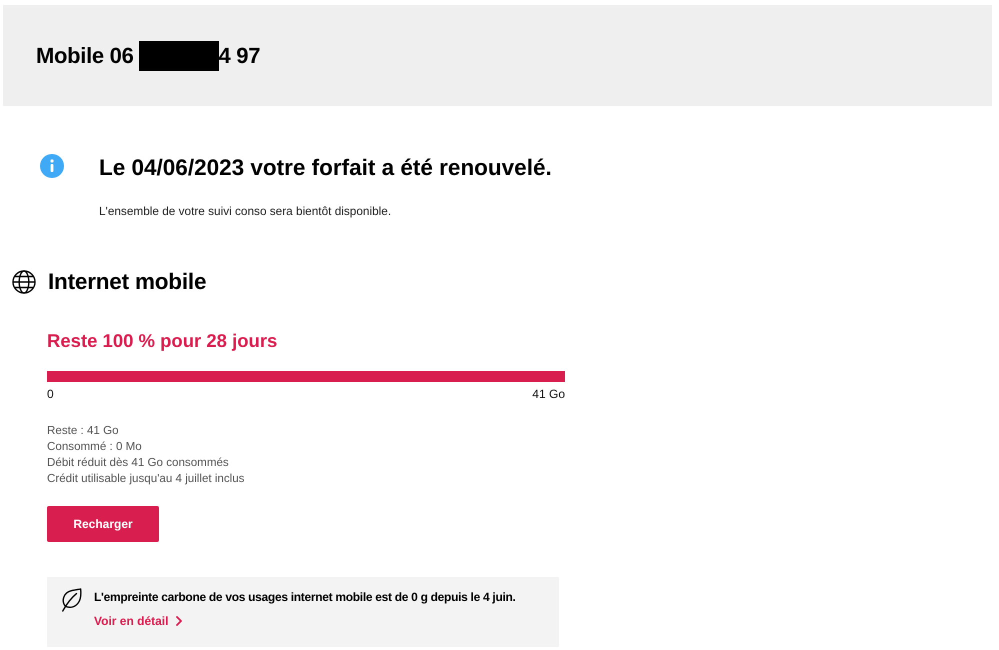 The height and width of the screenshot is (650, 999). What do you see at coordinates (245, 211) in the screenshot?
I see `notice-text: L'ensemble de votre suivi conso sera bientôt disponible.` at bounding box center [245, 211].